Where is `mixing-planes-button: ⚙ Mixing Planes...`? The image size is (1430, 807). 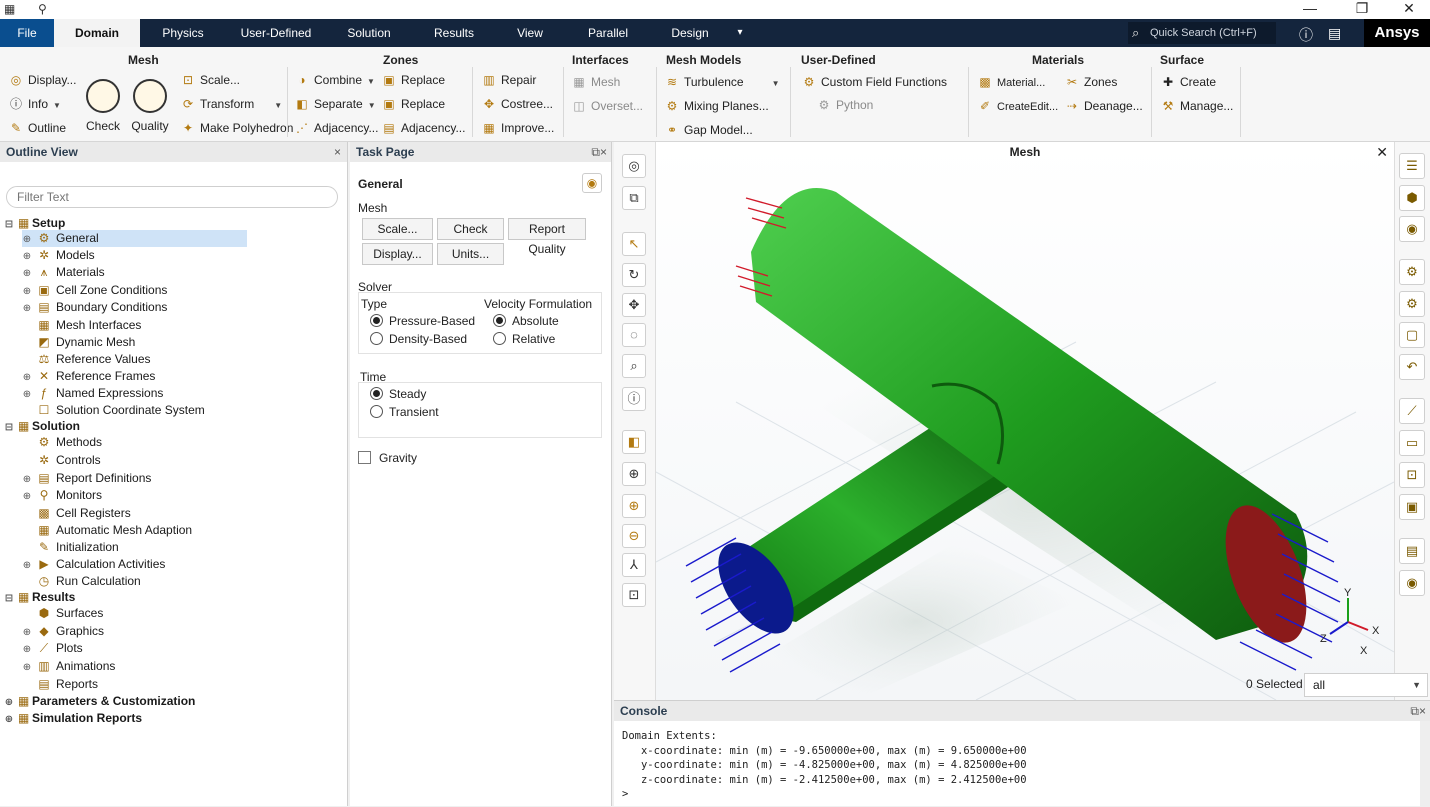
mixing-planes-button: ⚙ Mixing Planes... is located at coordinates (716, 106).